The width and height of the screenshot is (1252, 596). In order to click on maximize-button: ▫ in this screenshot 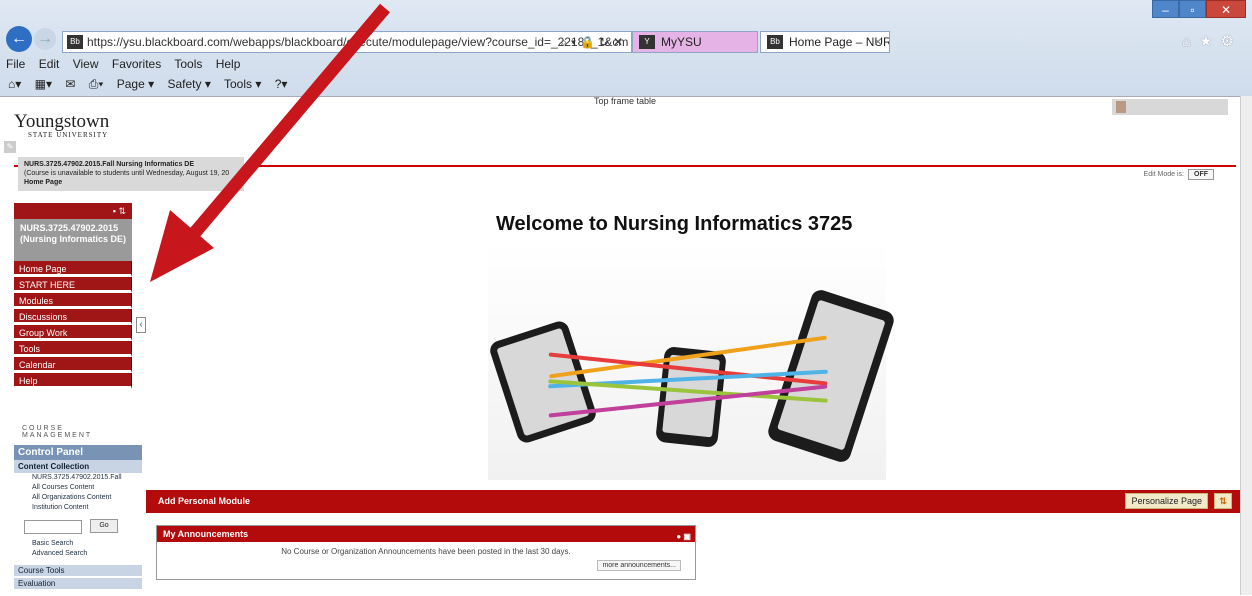, I will do `click(1192, 9)`.